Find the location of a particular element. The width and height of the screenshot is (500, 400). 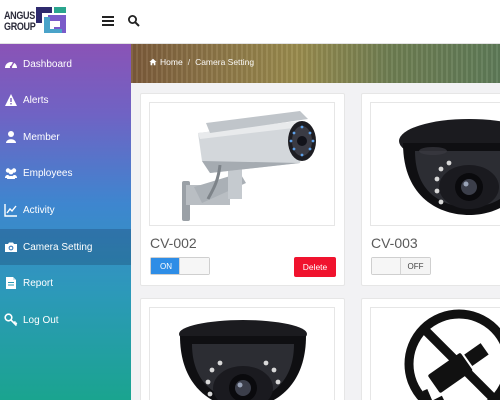

users-icon is located at coordinates (10, 173).